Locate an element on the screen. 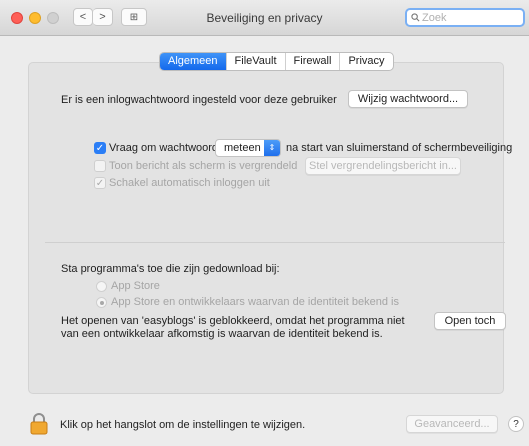  close-window-button is located at coordinates (17, 18).